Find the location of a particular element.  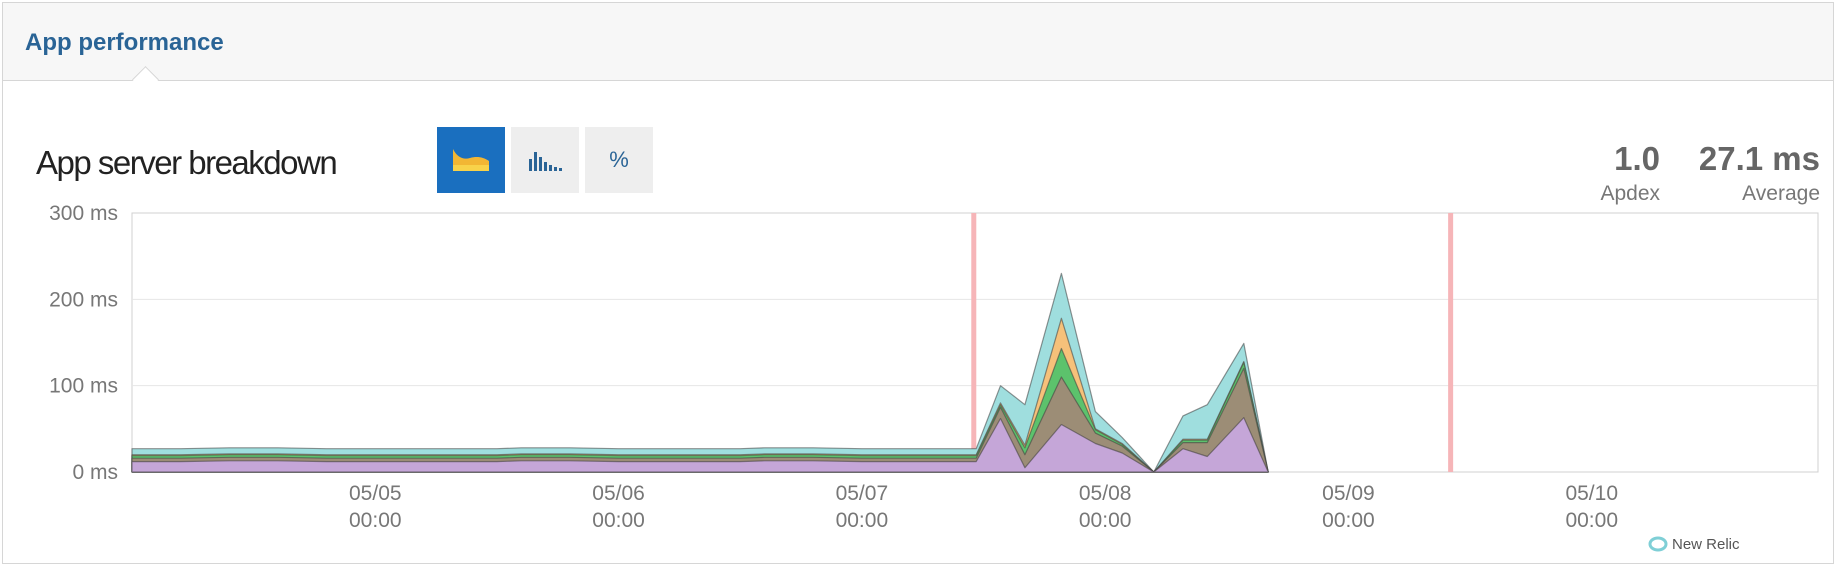

x-tick-label-date: 05/09 is located at coordinates (1348, 493).